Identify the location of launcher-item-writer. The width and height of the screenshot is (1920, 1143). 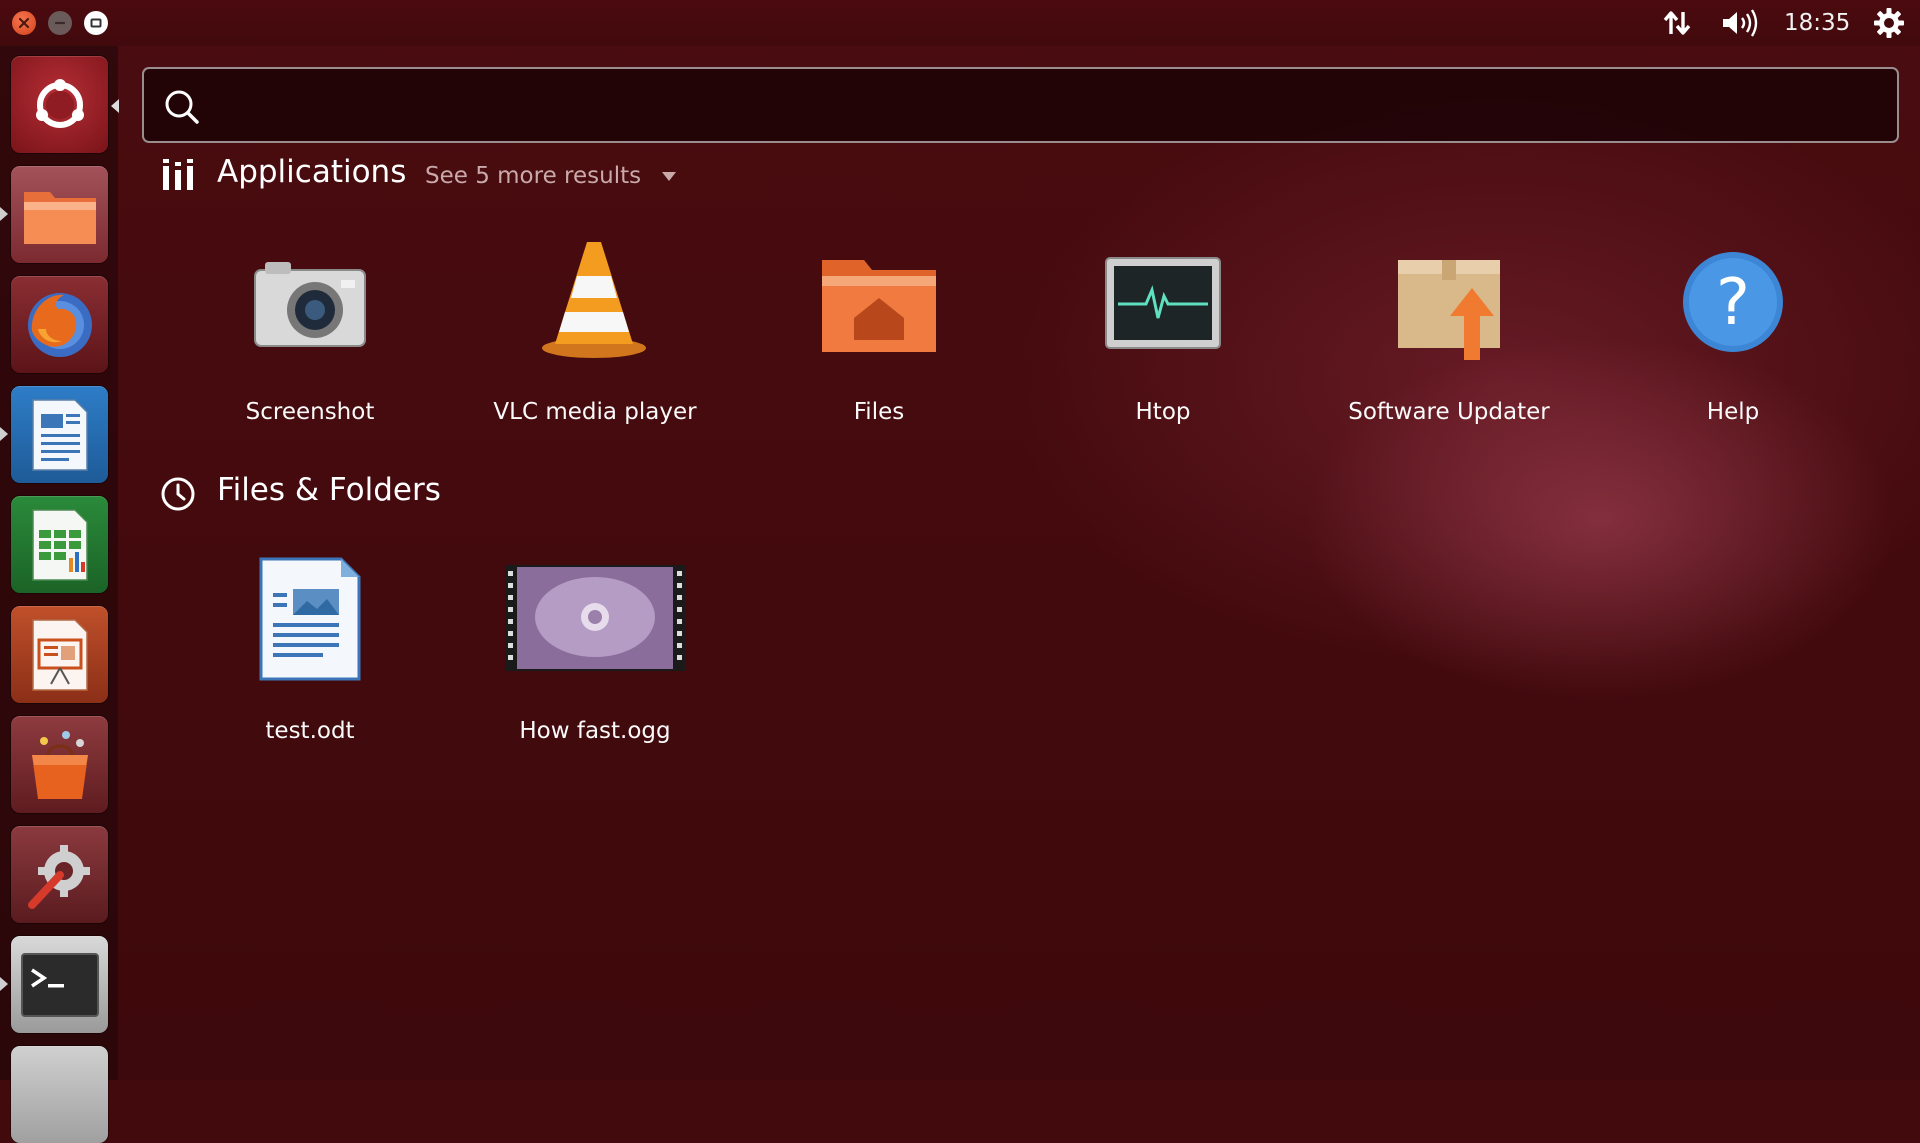
(59, 434).